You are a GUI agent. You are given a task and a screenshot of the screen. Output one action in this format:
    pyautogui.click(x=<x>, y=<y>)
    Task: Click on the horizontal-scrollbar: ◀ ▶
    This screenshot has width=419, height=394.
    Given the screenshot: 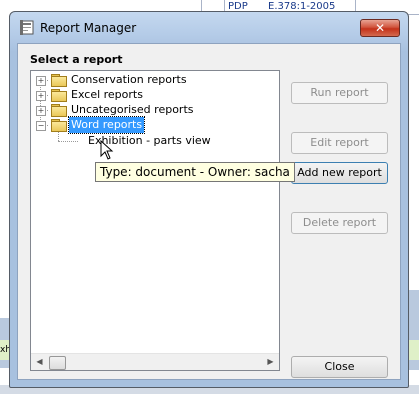 What is the action you would take?
    pyautogui.click(x=155, y=361)
    